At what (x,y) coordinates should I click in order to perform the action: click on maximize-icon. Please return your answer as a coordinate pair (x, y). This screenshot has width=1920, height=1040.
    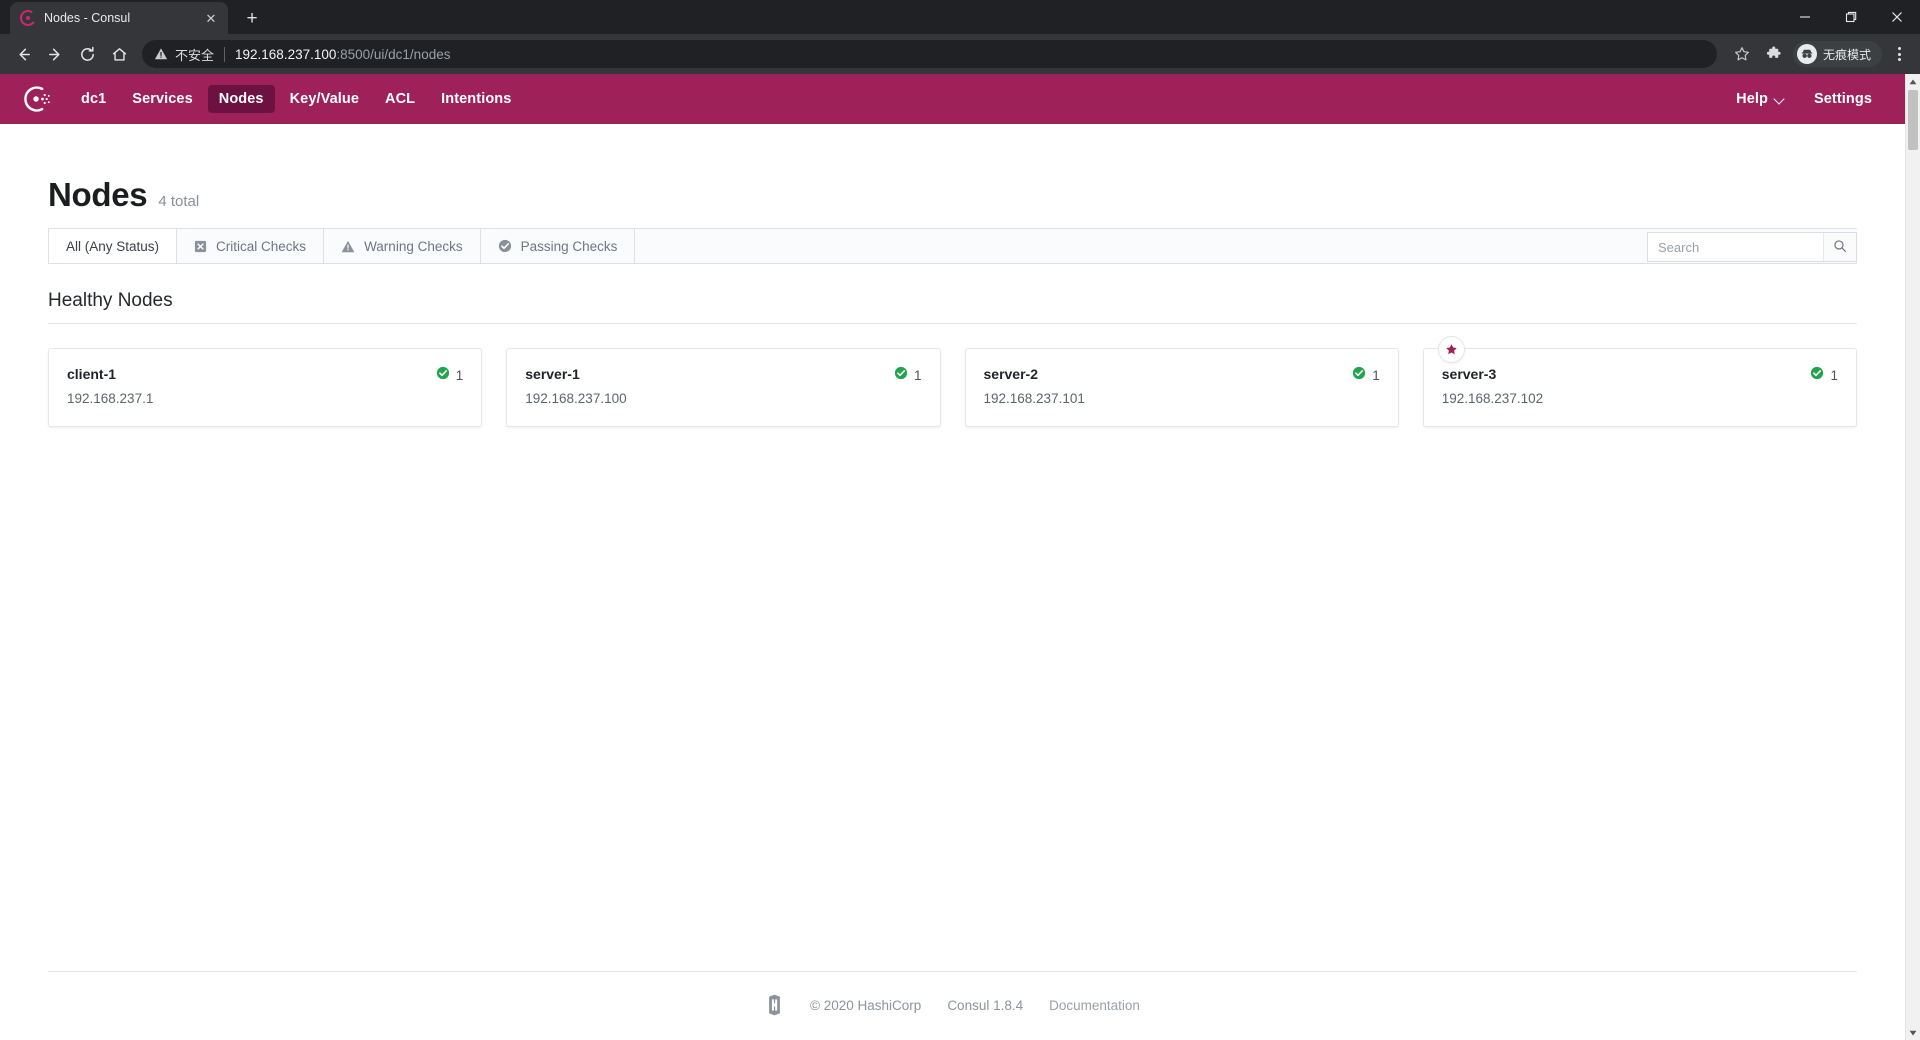
    Looking at the image, I should click on (1851, 17).